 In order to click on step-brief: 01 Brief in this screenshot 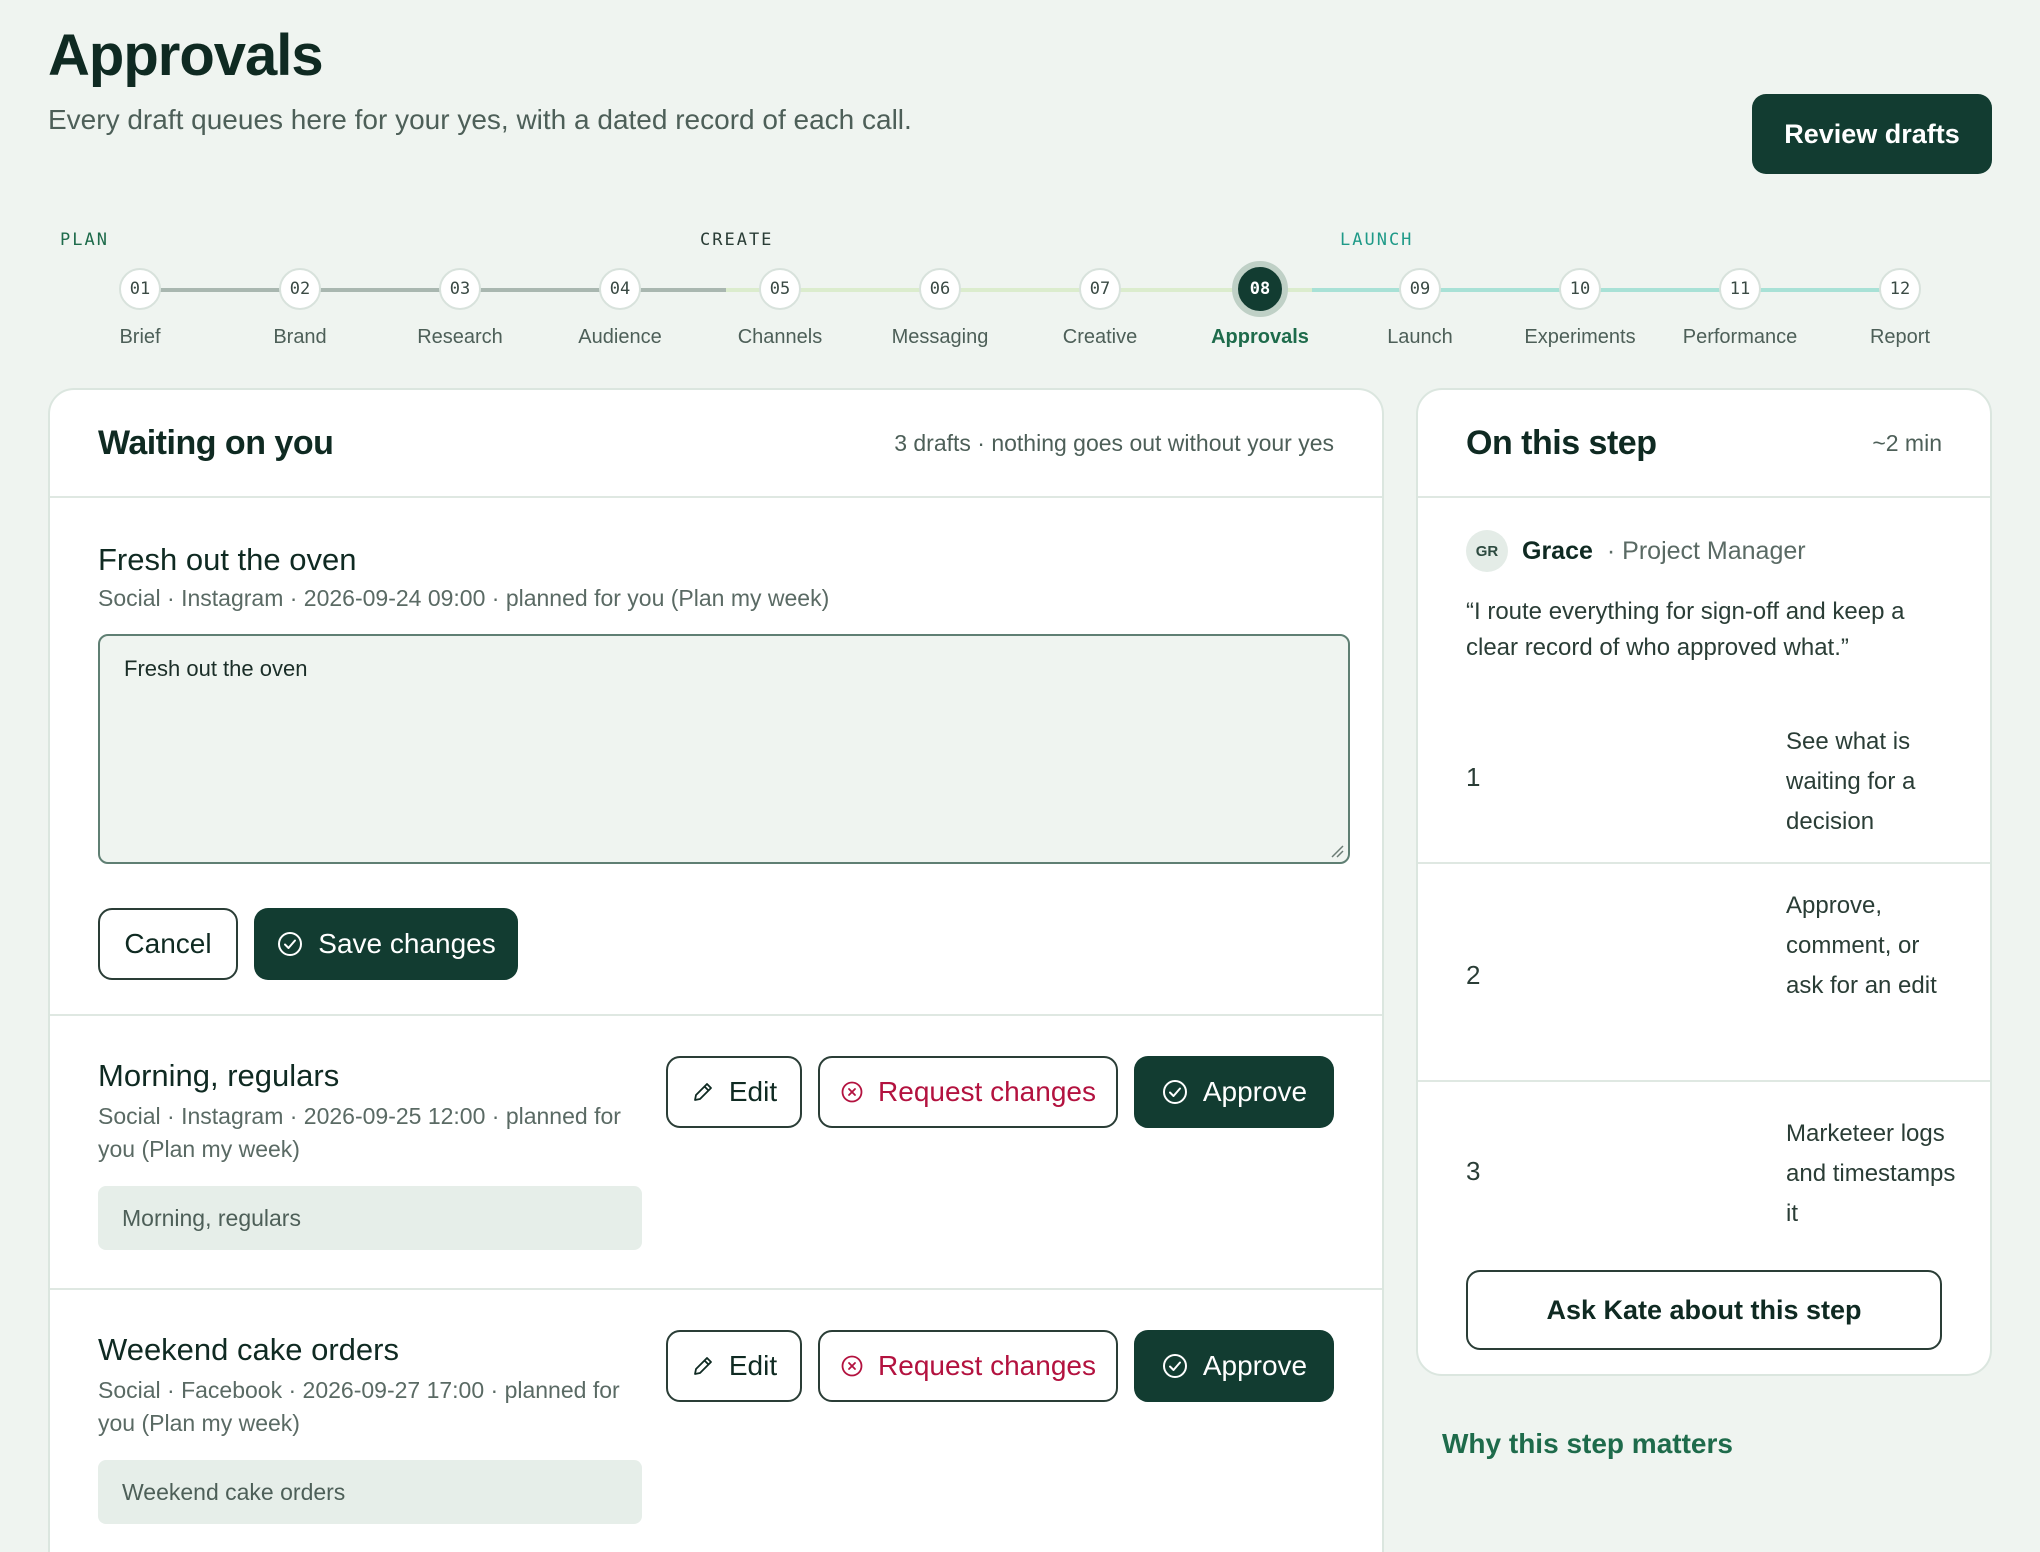, I will do `click(140, 308)`.